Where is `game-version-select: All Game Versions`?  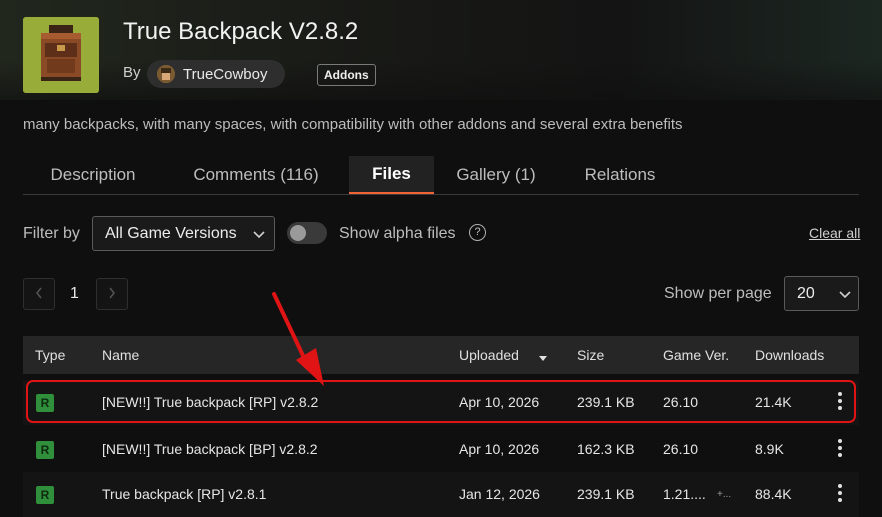 game-version-select: All Game Versions is located at coordinates (183, 233).